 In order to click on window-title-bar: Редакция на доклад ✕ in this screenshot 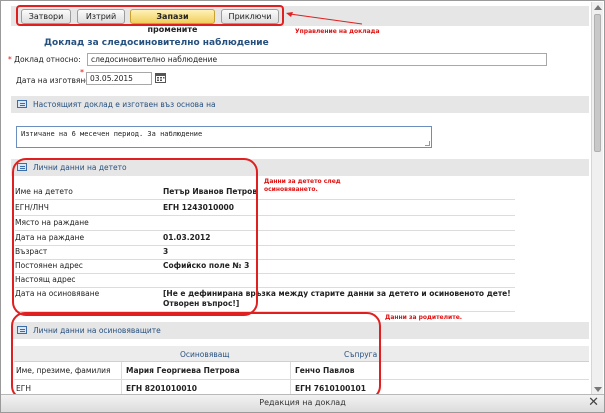, I will do `click(302, 403)`.